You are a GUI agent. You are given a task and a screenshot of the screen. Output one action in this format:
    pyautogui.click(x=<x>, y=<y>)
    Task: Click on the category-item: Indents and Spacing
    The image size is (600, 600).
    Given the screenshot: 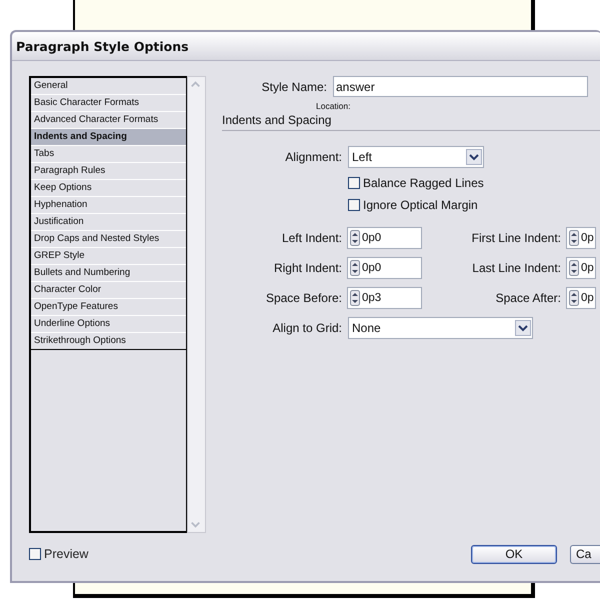 What is the action you would take?
    pyautogui.click(x=108, y=137)
    